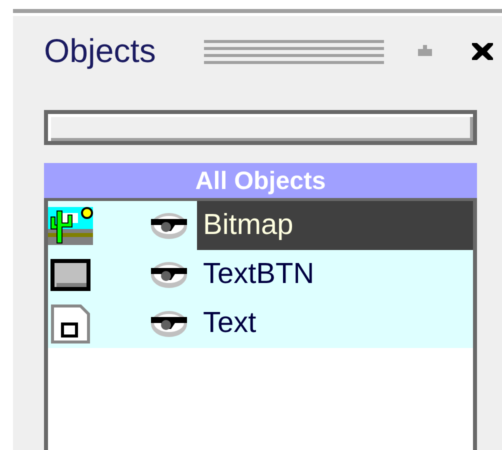  I want to click on close-icon, so click(482, 51).